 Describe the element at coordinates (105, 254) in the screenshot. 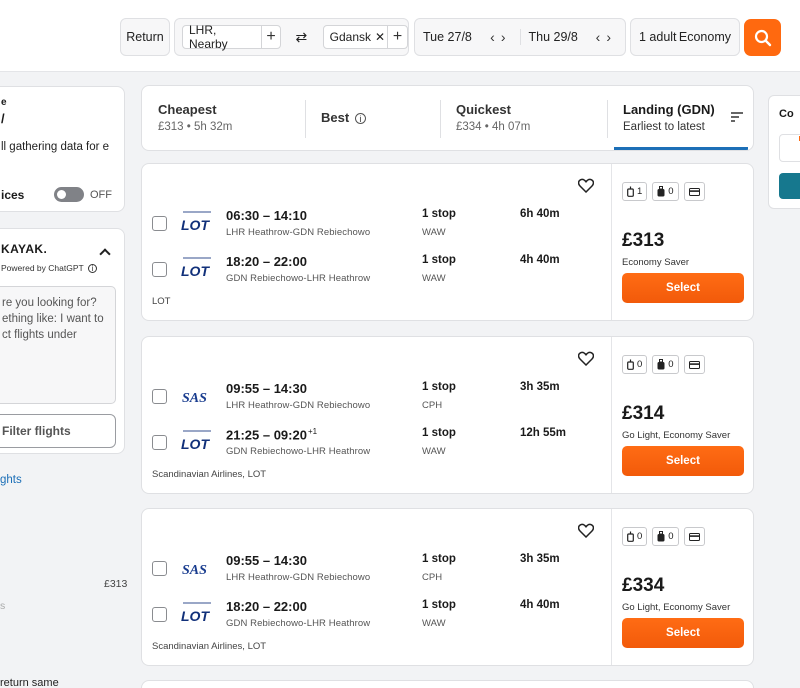

I see `chevron-up-icon` at that location.